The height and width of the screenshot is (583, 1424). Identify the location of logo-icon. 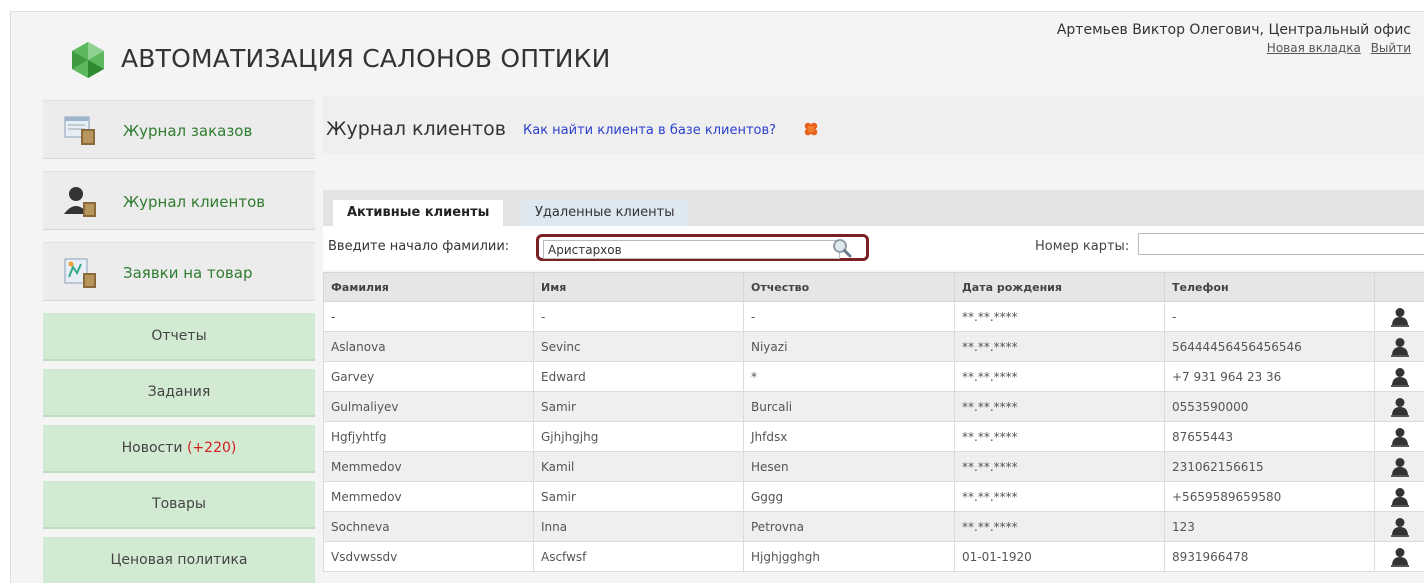
(88, 60).